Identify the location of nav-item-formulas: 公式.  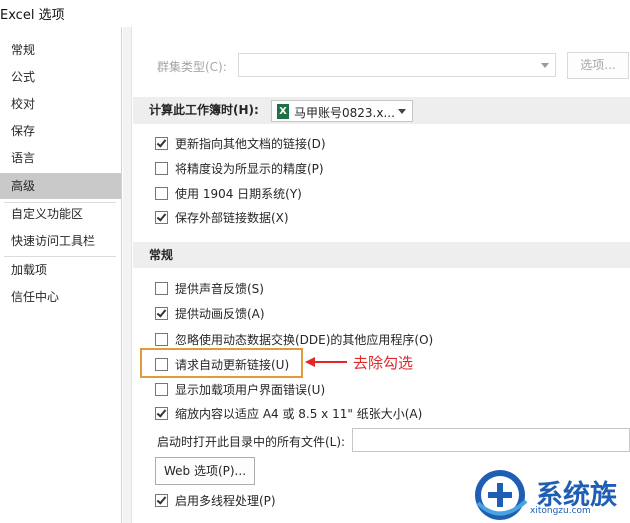
(60, 77).